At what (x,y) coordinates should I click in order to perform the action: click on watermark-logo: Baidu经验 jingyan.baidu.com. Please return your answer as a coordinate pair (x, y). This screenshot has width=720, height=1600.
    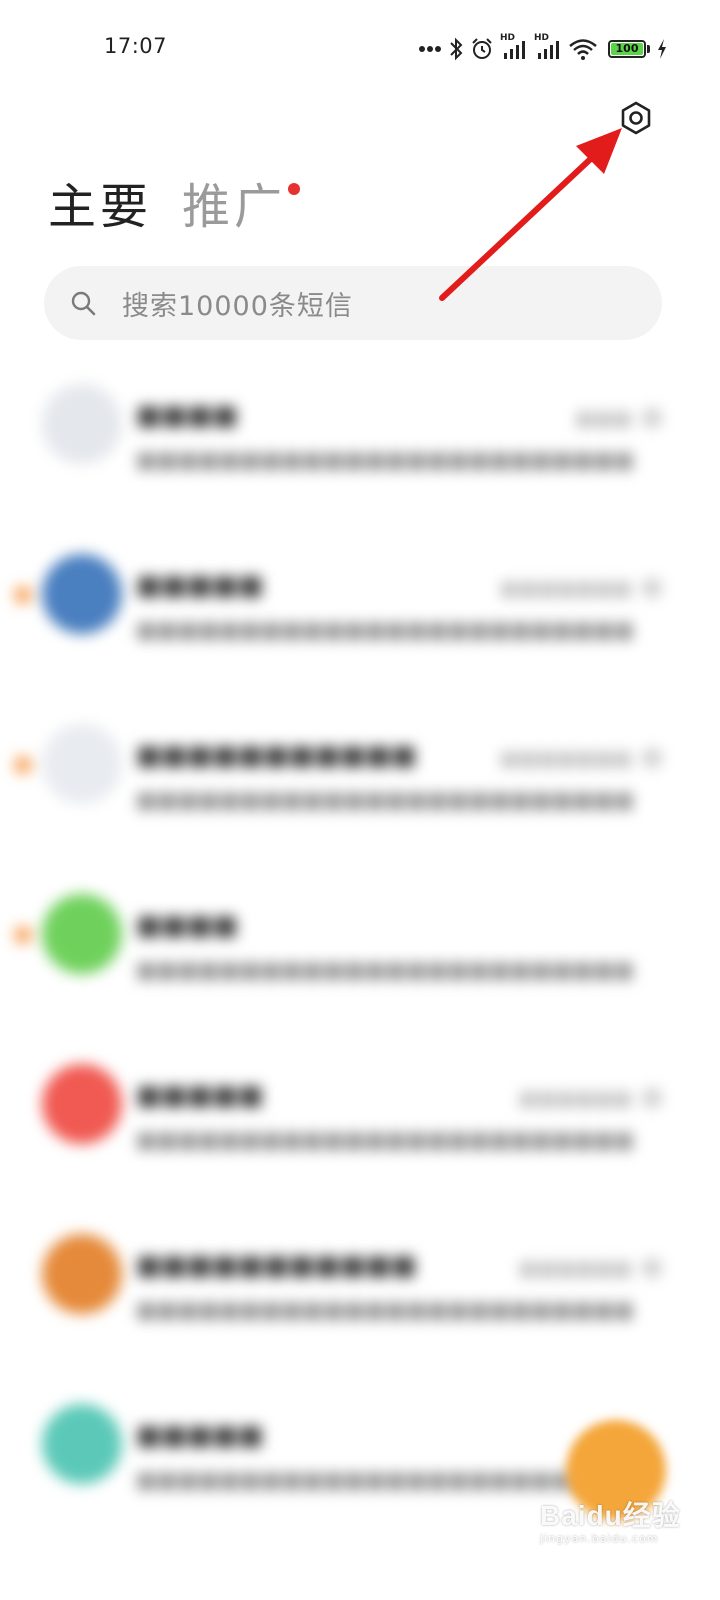
    Looking at the image, I should click on (625, 1524).